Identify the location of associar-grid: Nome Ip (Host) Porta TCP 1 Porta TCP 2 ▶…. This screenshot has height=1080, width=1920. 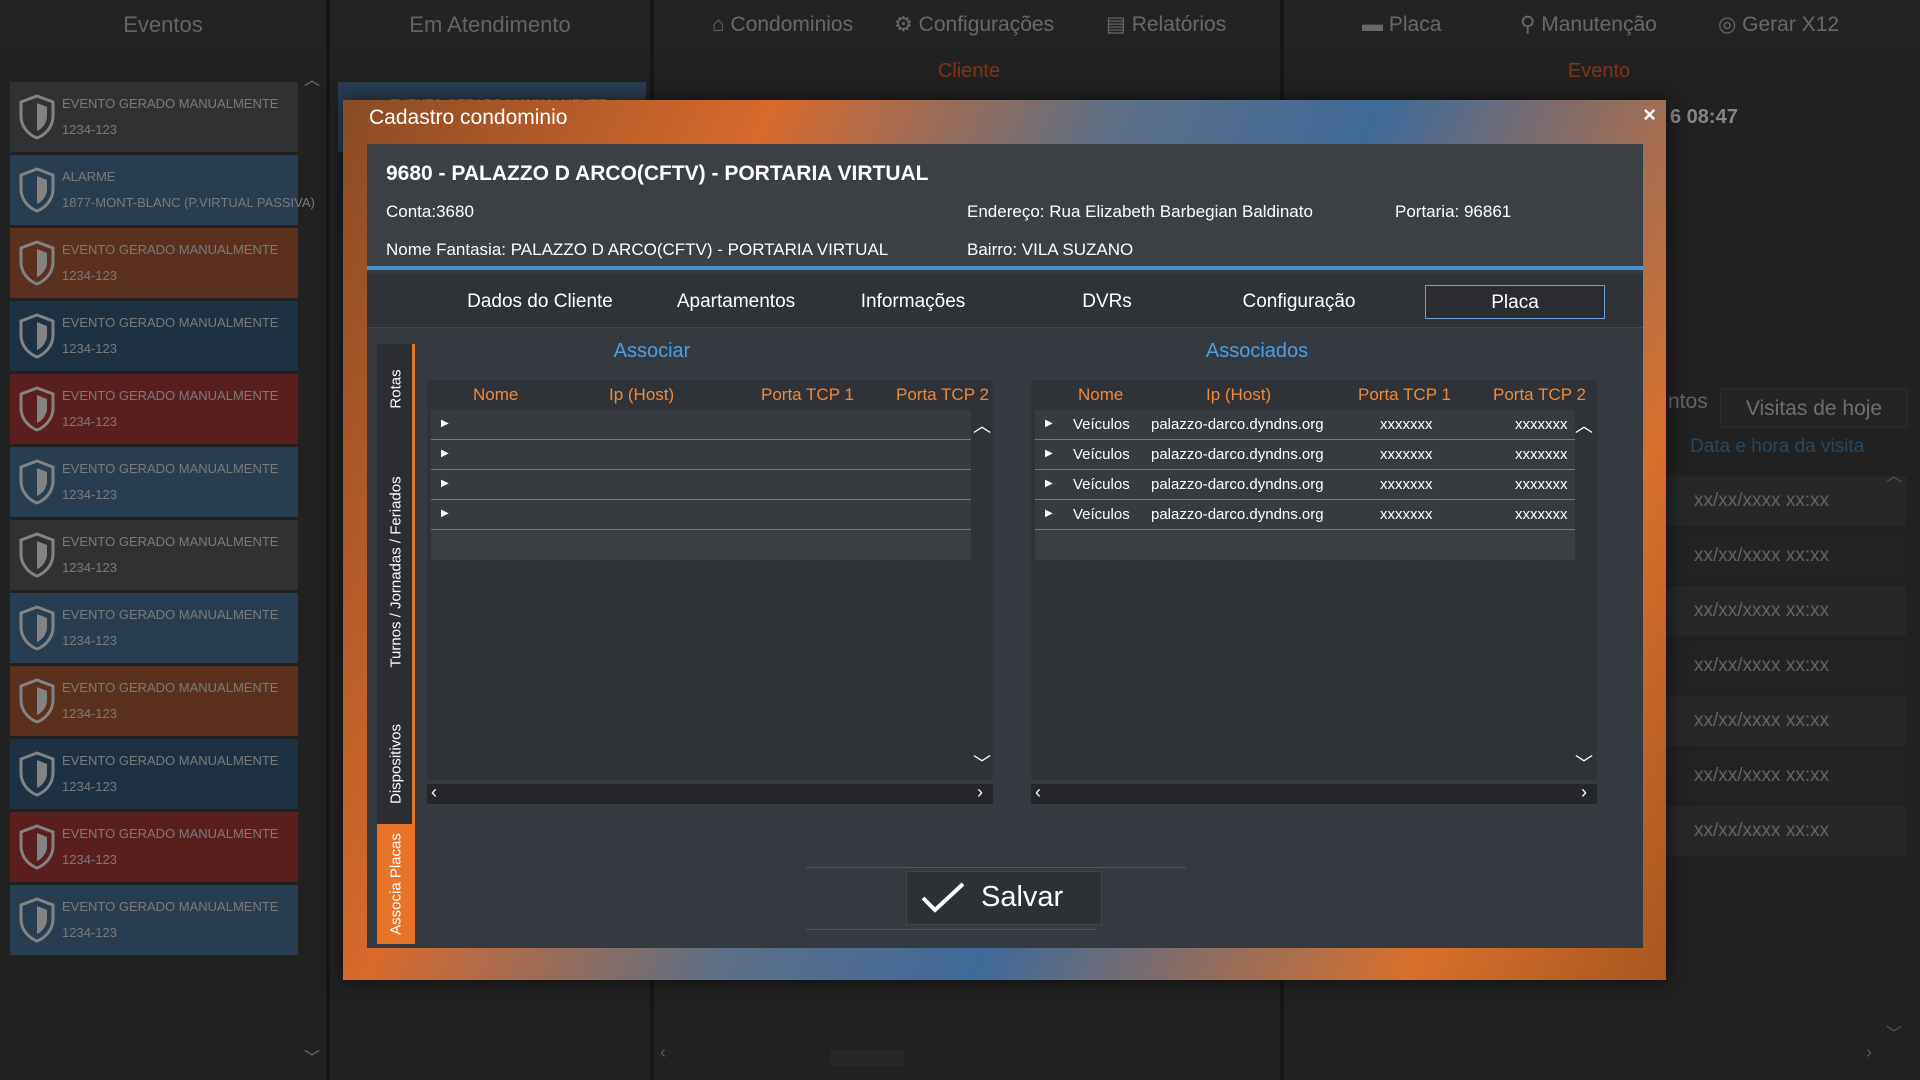
(710, 580).